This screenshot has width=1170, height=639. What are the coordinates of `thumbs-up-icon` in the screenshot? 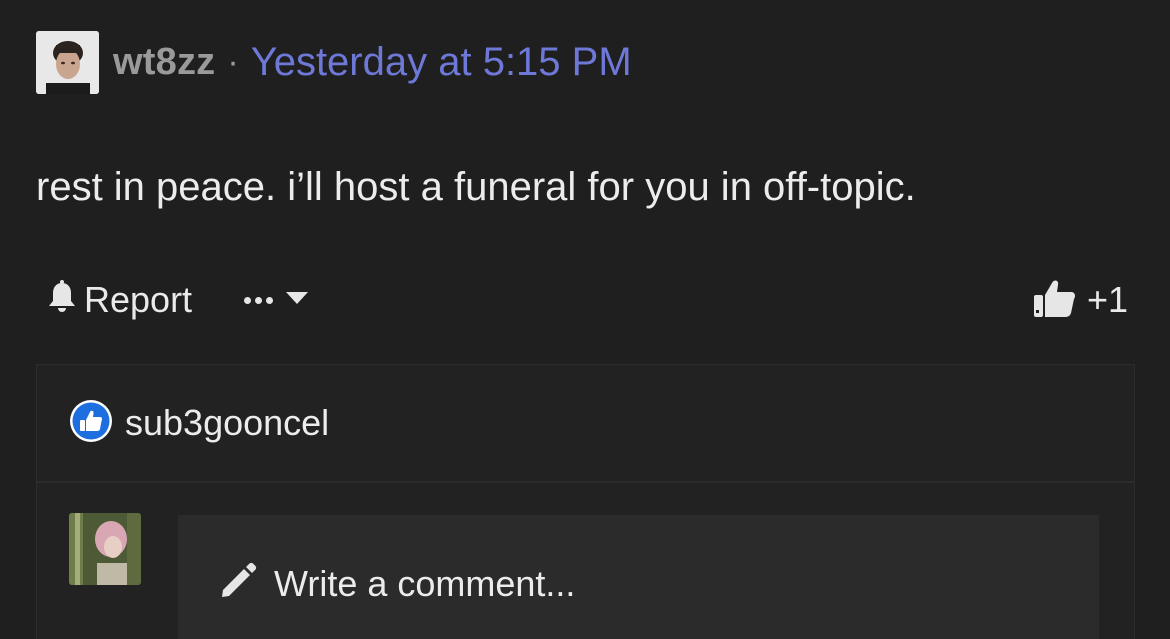 It's located at (1055, 300).